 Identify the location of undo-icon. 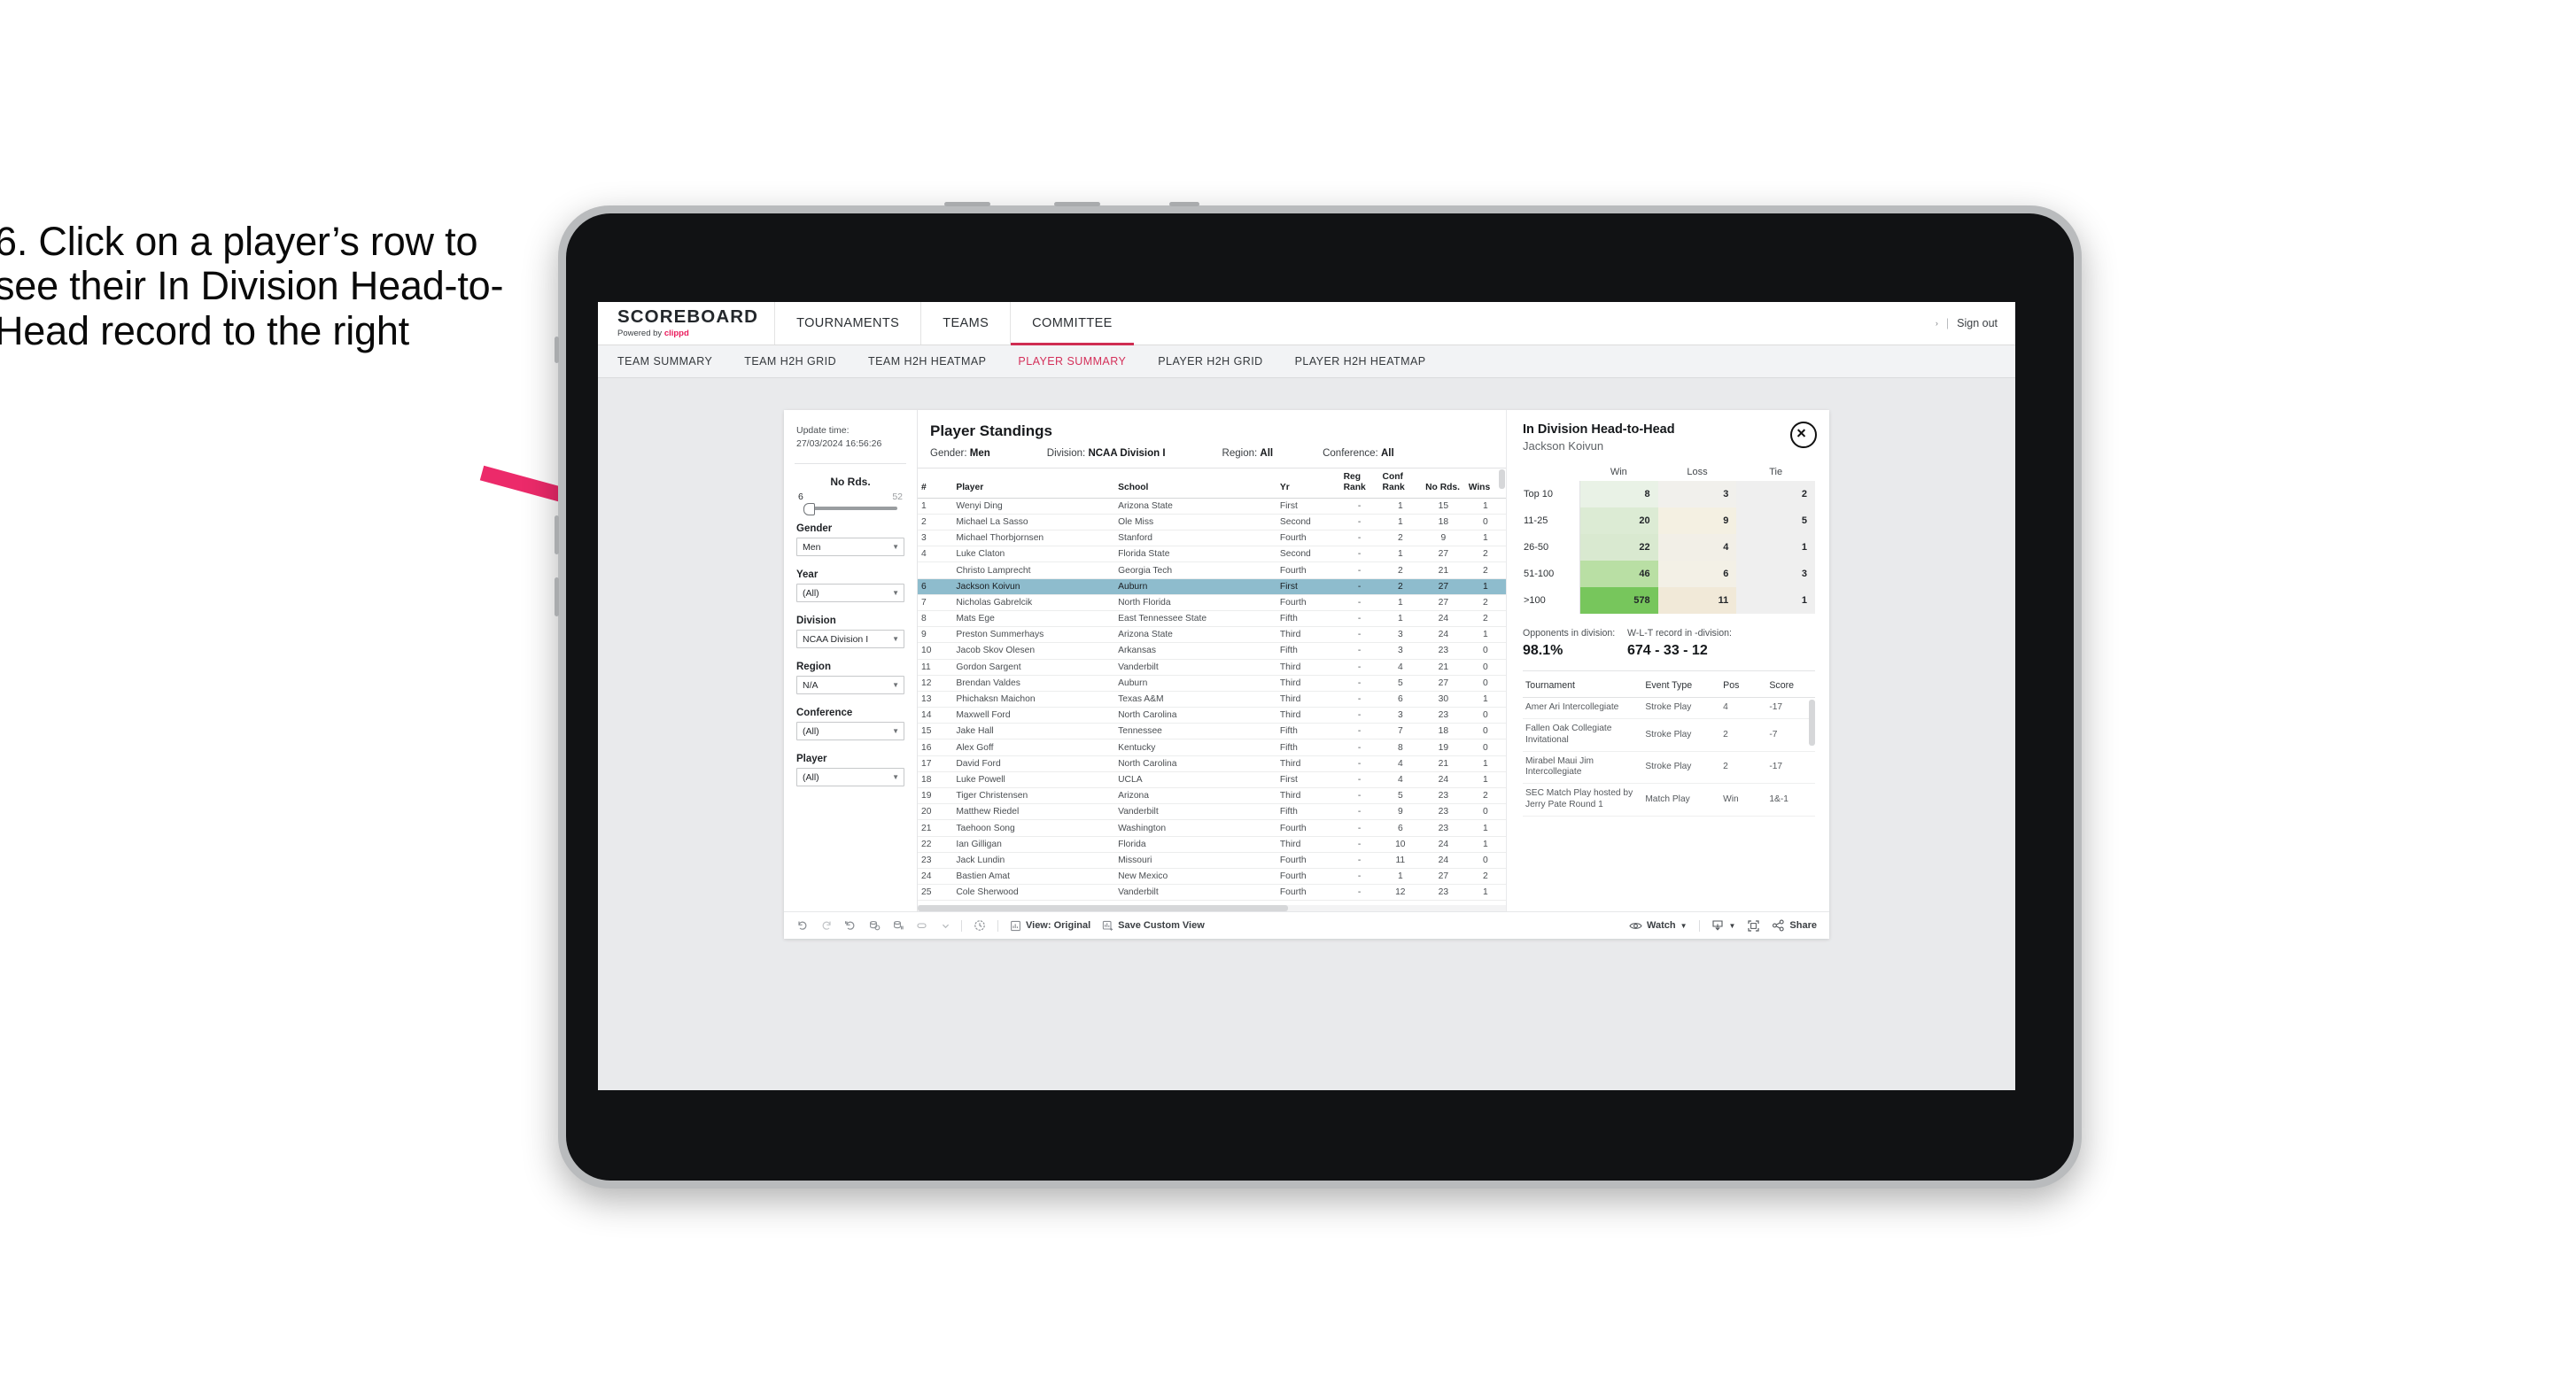
(802, 925).